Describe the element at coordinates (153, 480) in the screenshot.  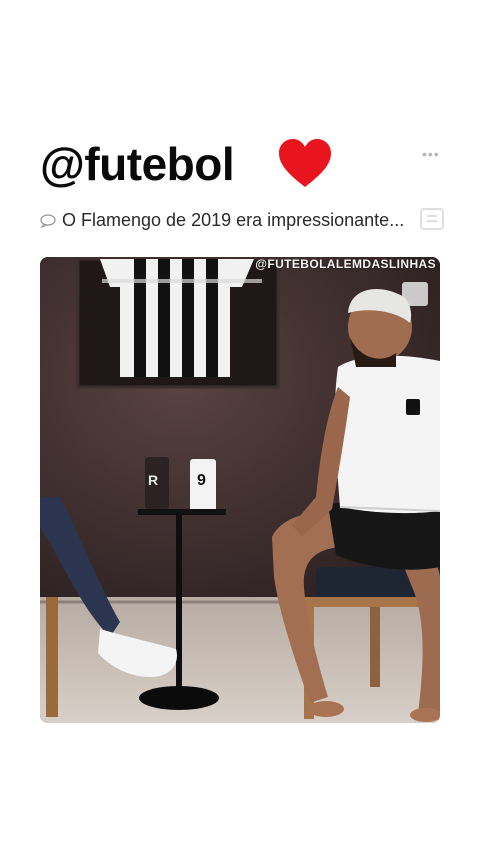
I see `svg-text: R` at that location.